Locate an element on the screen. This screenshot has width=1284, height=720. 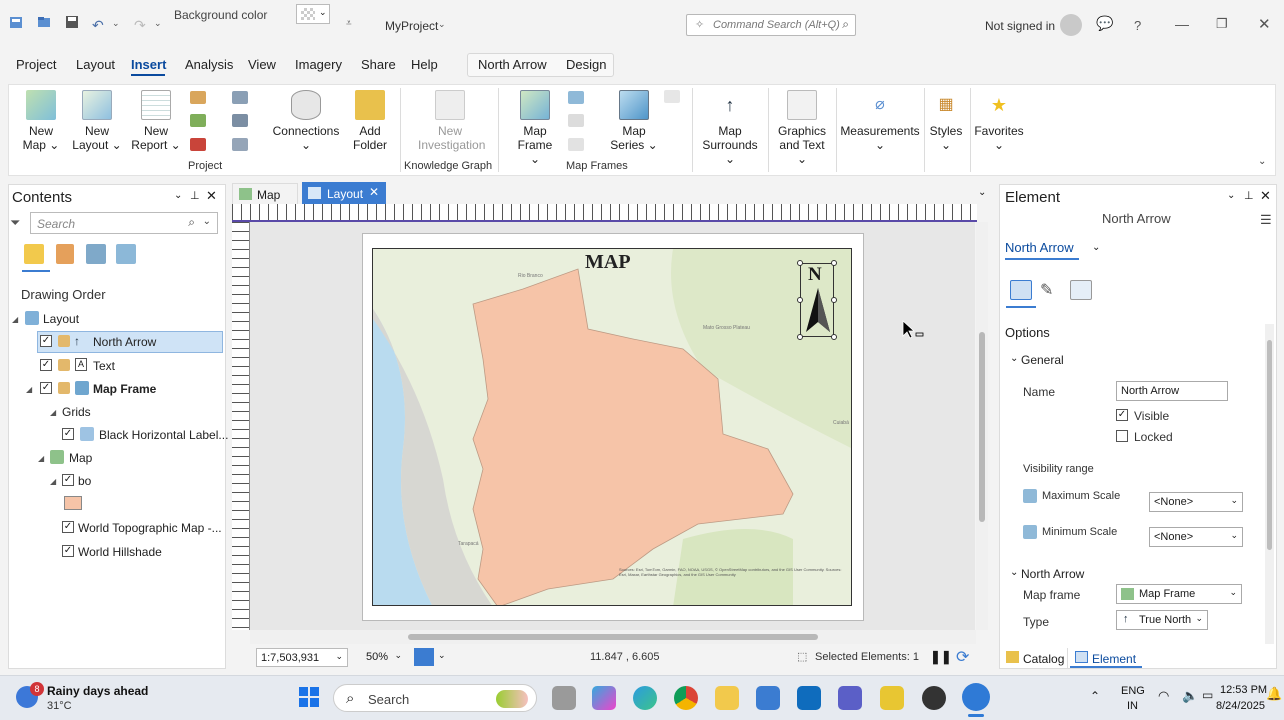
symbol-tab-icon: ✎ is located at coordinates (1046, 290).